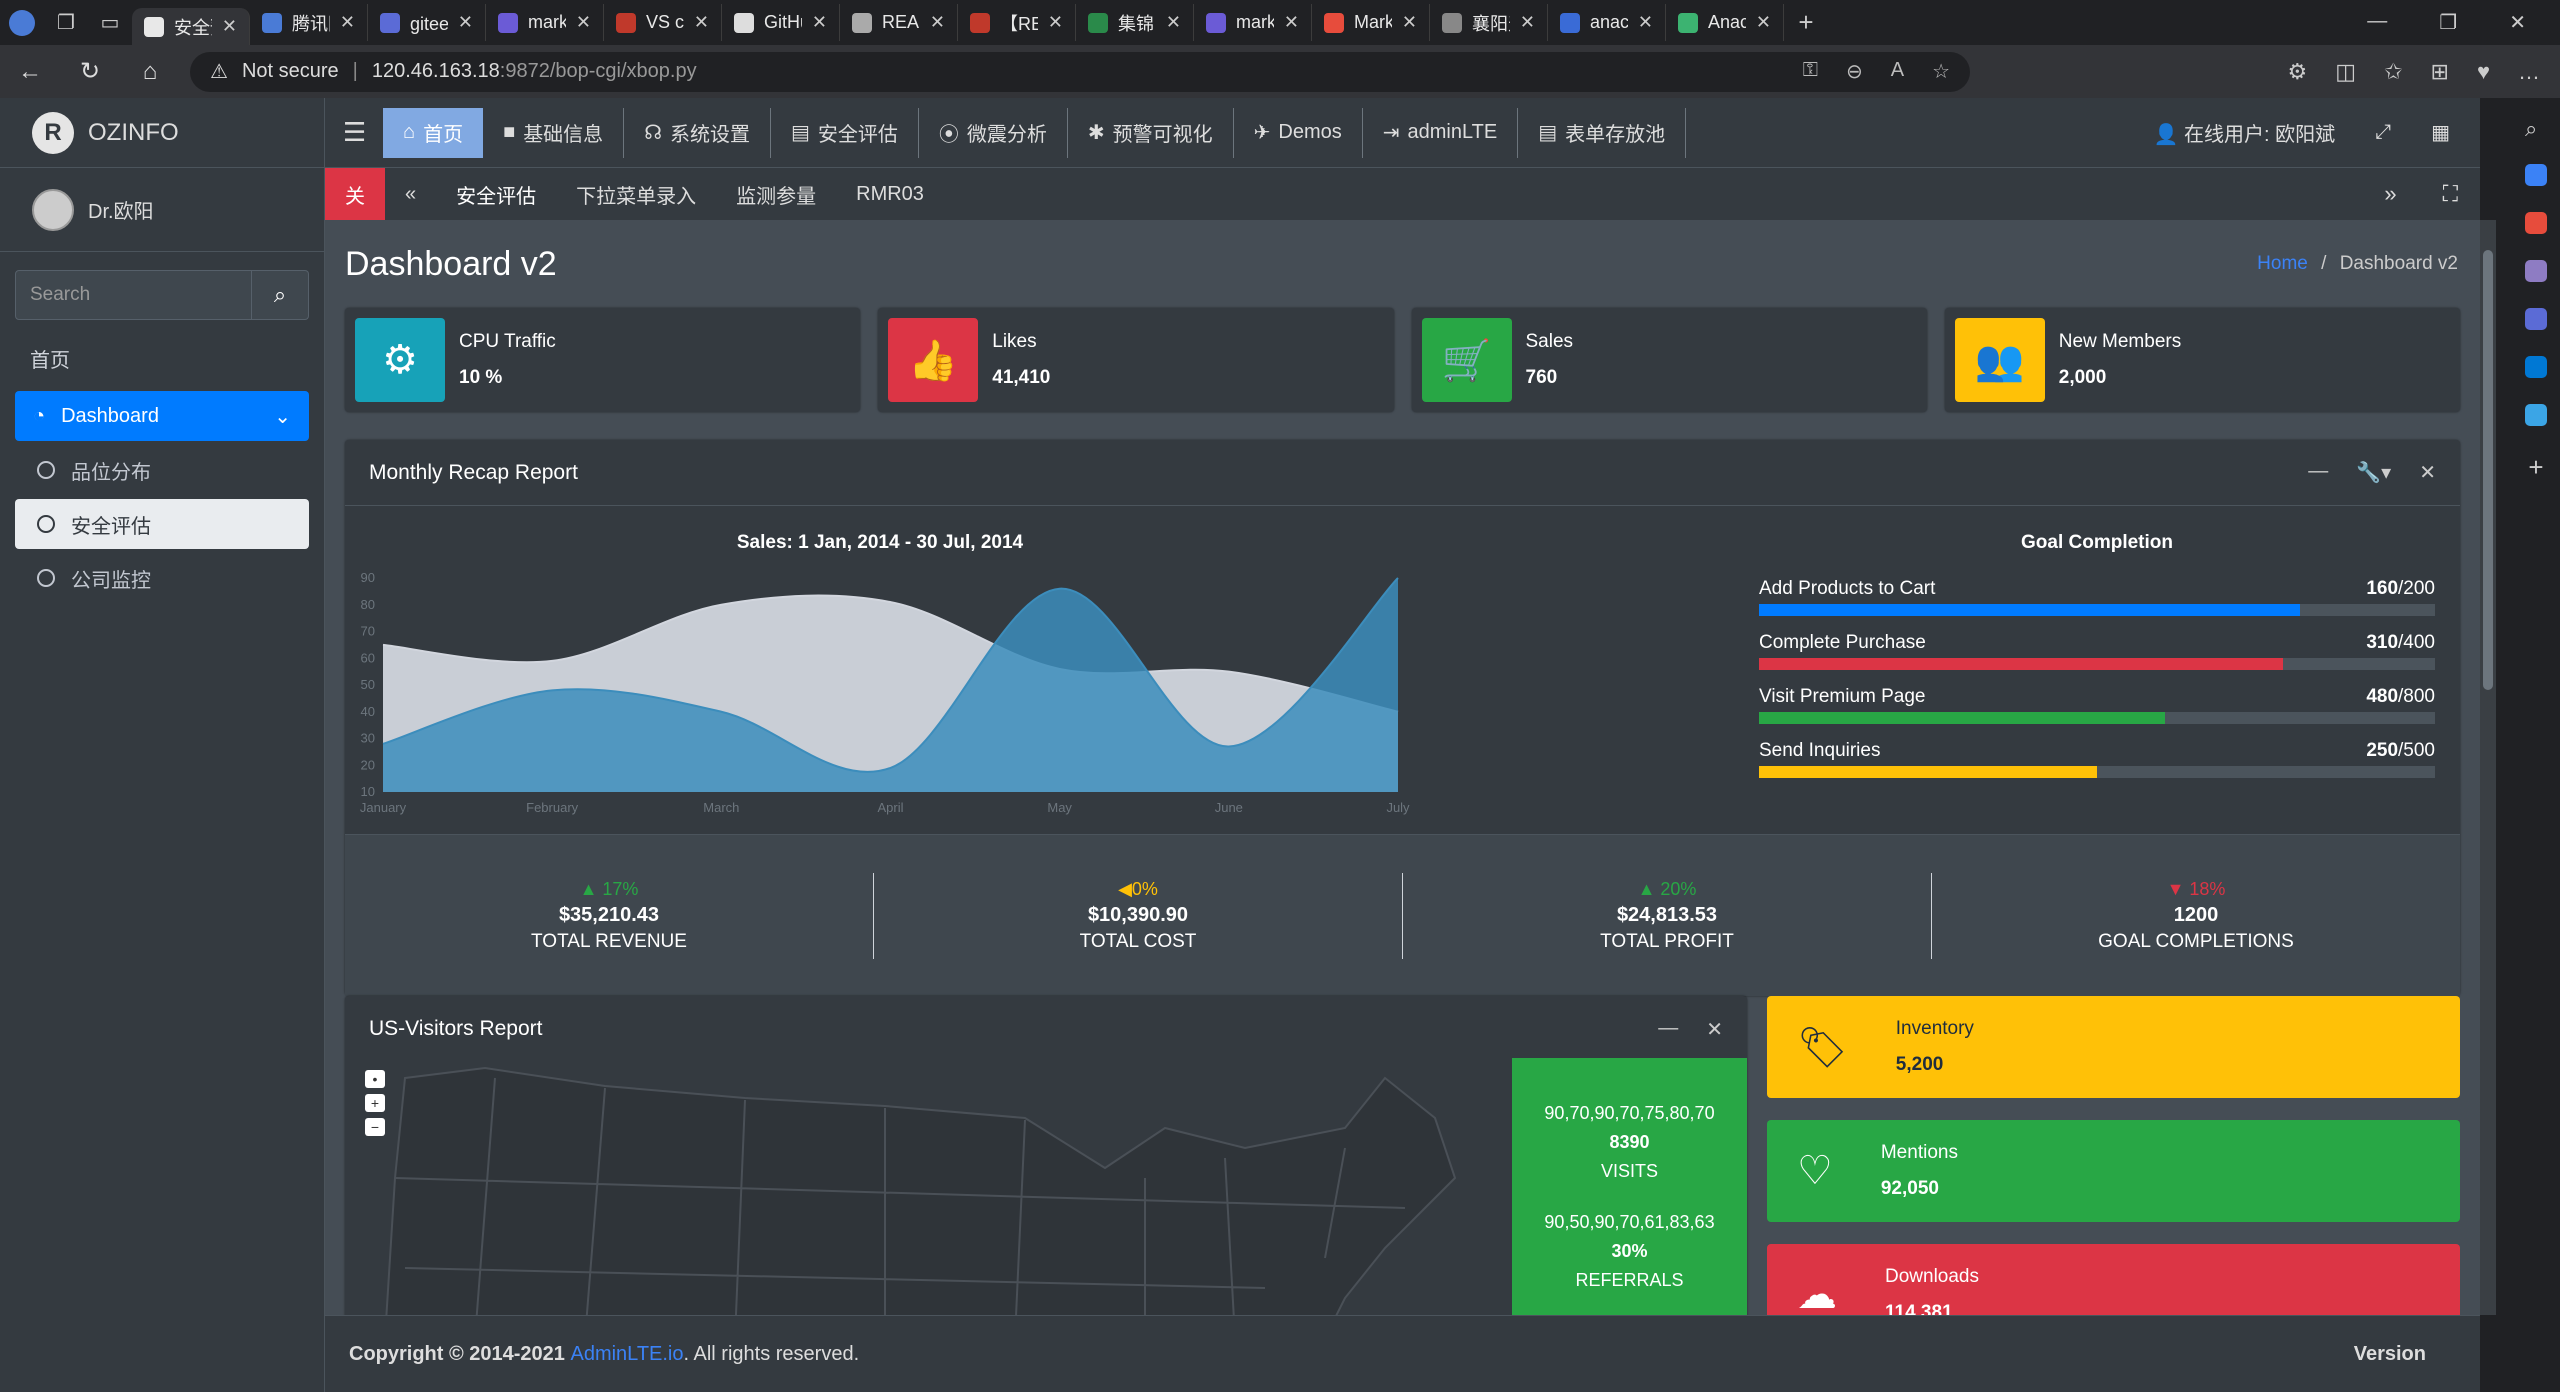 The height and width of the screenshot is (1392, 2560). I want to click on browser-profile-icon, so click(22, 22).